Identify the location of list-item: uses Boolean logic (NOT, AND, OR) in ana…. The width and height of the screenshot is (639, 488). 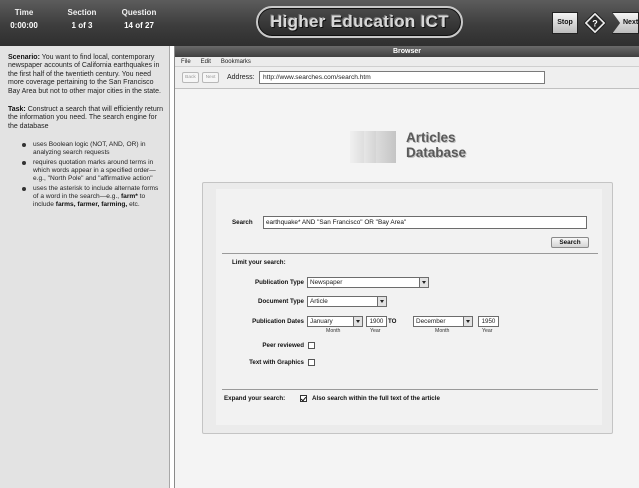
(92, 149).